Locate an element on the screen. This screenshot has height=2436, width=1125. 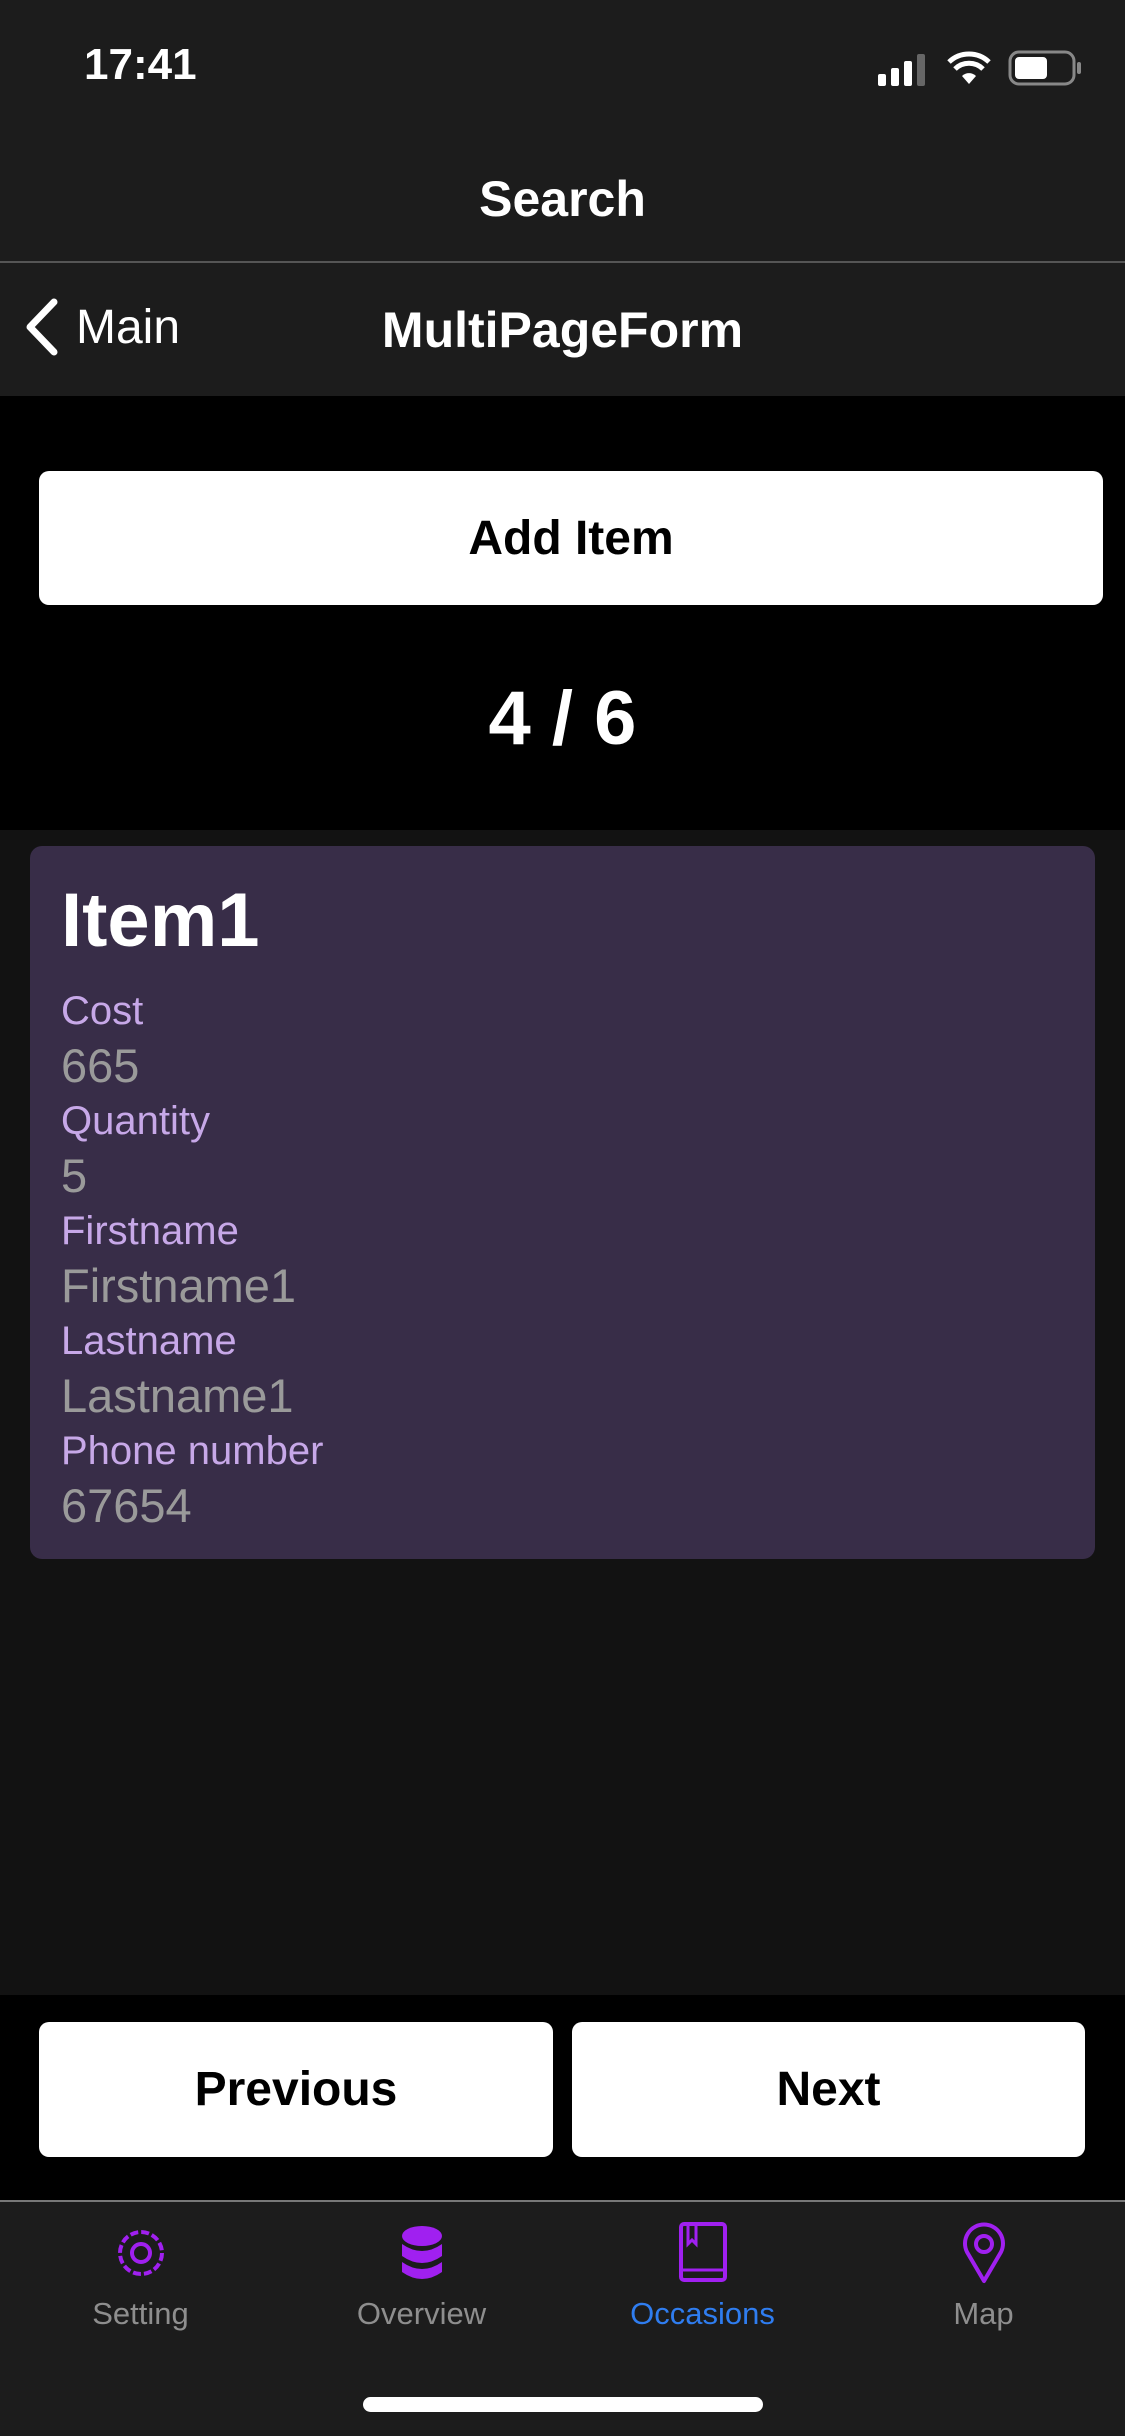
book-icon is located at coordinates (702, 2252).